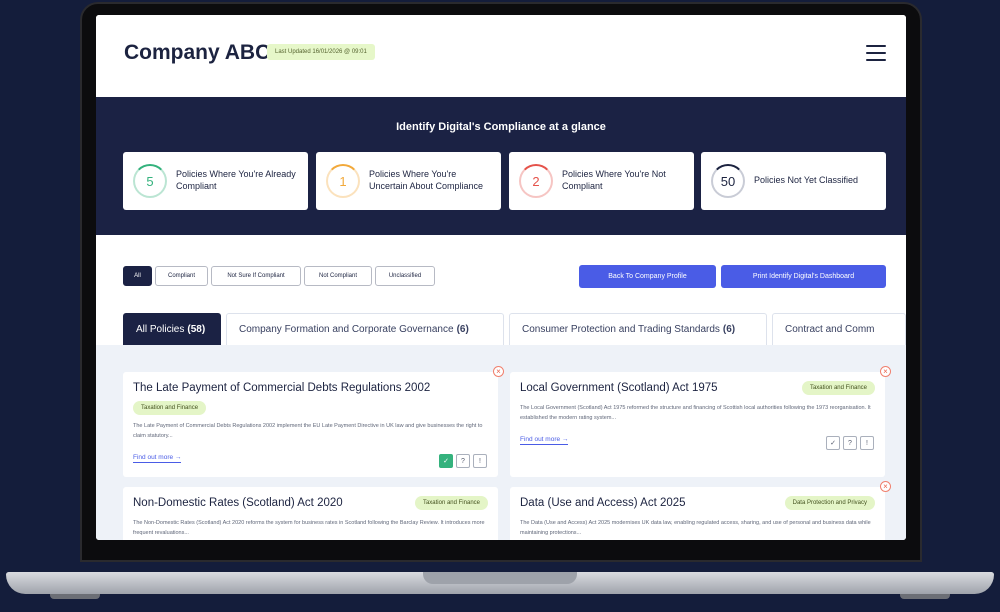  What do you see at coordinates (830, 329) in the screenshot?
I see `tab-label: Contract and Comm` at bounding box center [830, 329].